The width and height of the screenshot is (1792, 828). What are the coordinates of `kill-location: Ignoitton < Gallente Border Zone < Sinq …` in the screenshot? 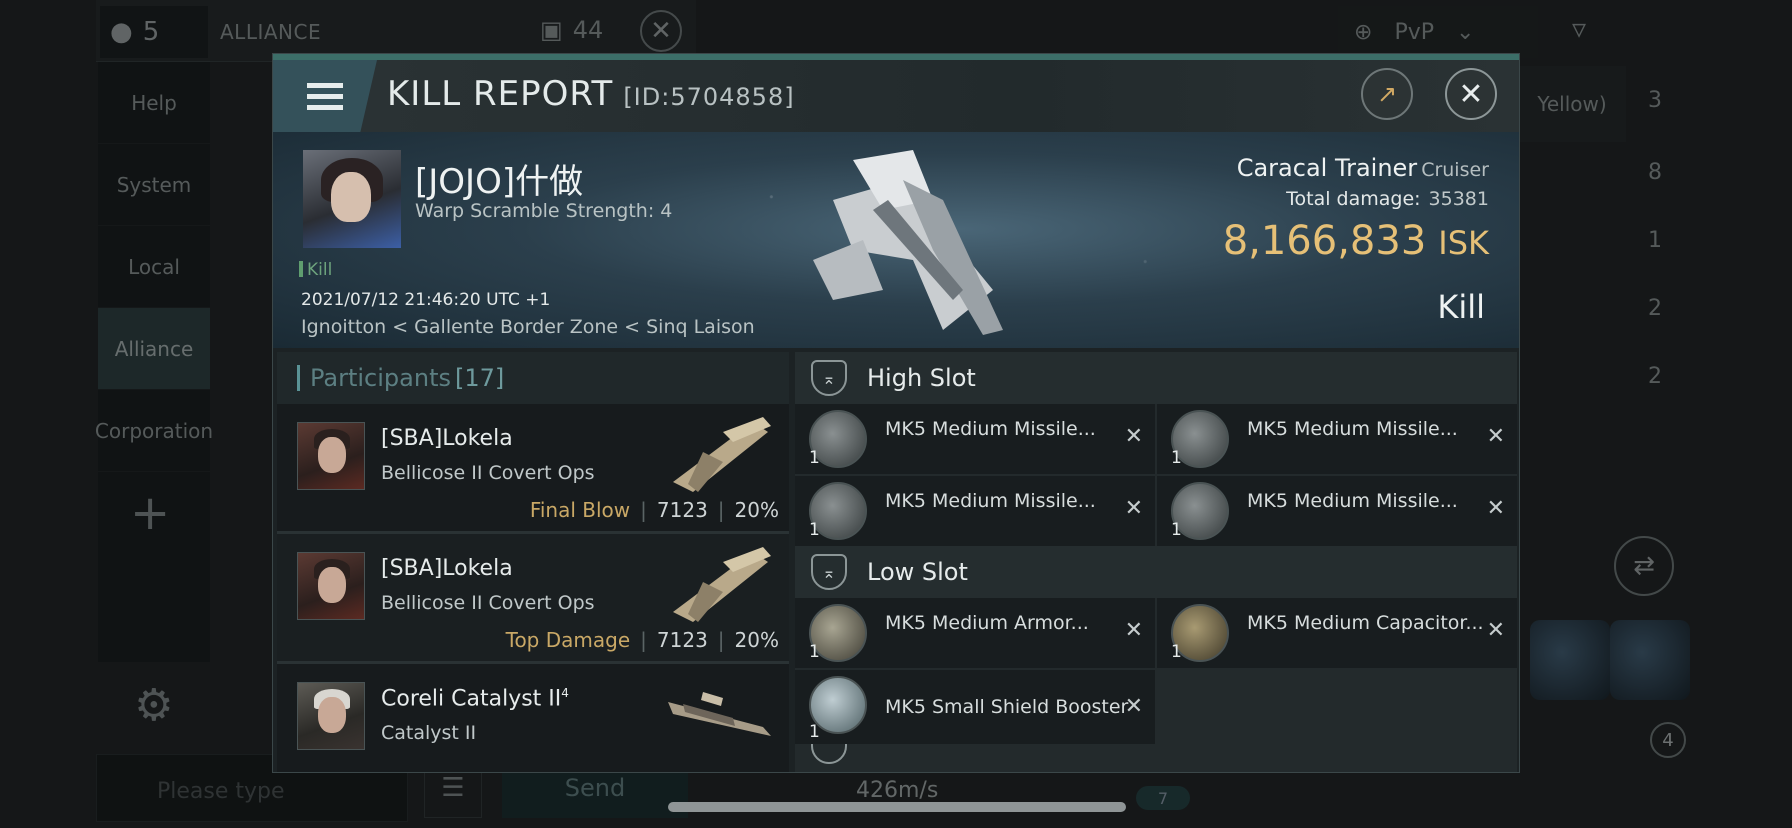 It's located at (528, 327).